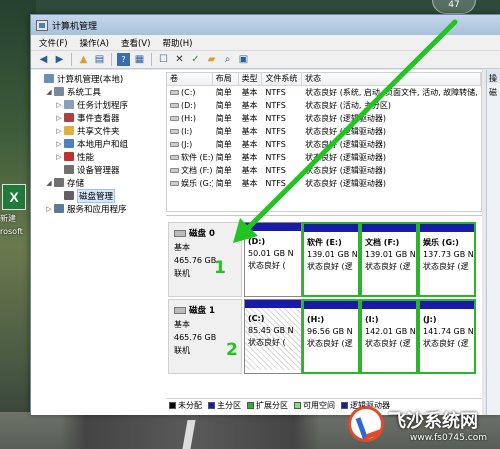 The width and height of the screenshot is (500, 449). What do you see at coordinates (43, 59) in the screenshot?
I see `back-arrow-icon: ◀` at bounding box center [43, 59].